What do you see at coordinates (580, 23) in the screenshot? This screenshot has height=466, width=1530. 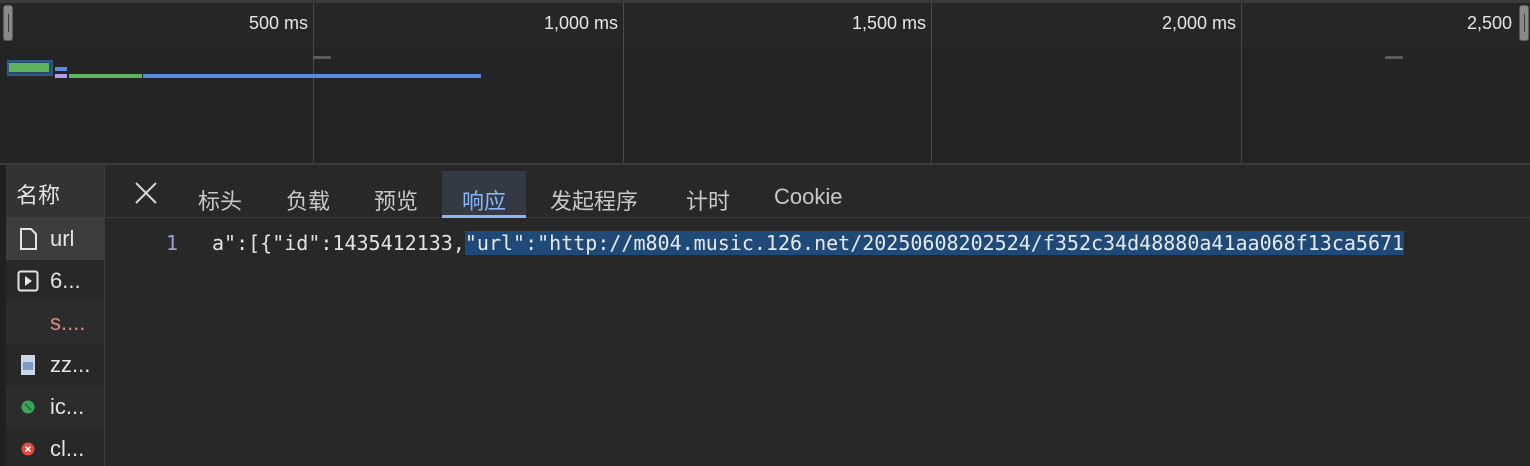 I see `tick-label-1000: 1,000 ms` at bounding box center [580, 23].